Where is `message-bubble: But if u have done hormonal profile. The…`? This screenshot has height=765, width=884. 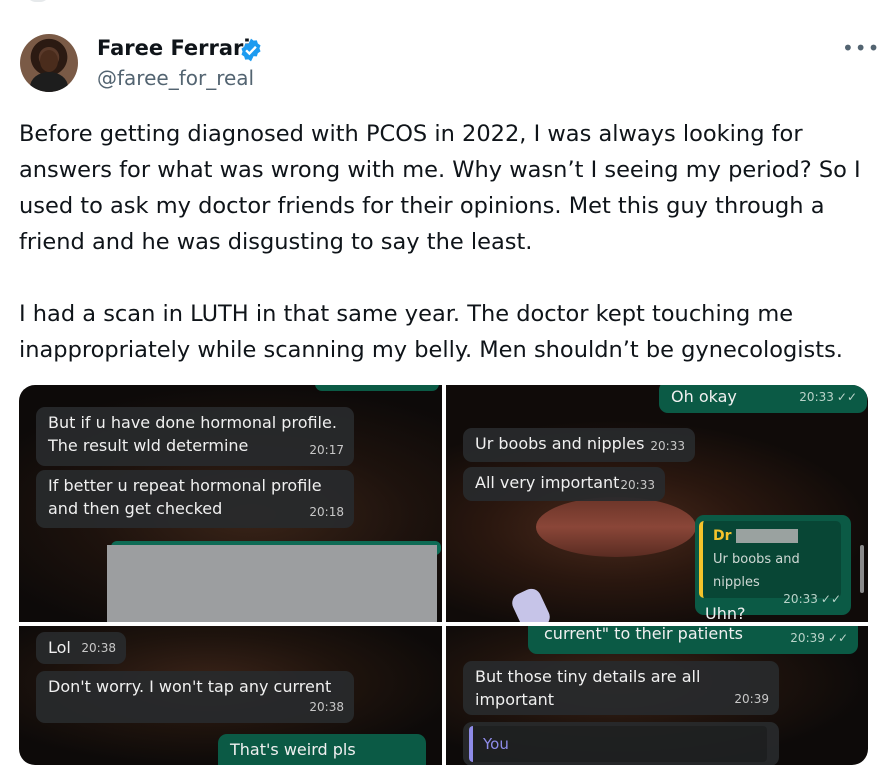
message-bubble: But if u have done hormonal profile. The… is located at coordinates (195, 436).